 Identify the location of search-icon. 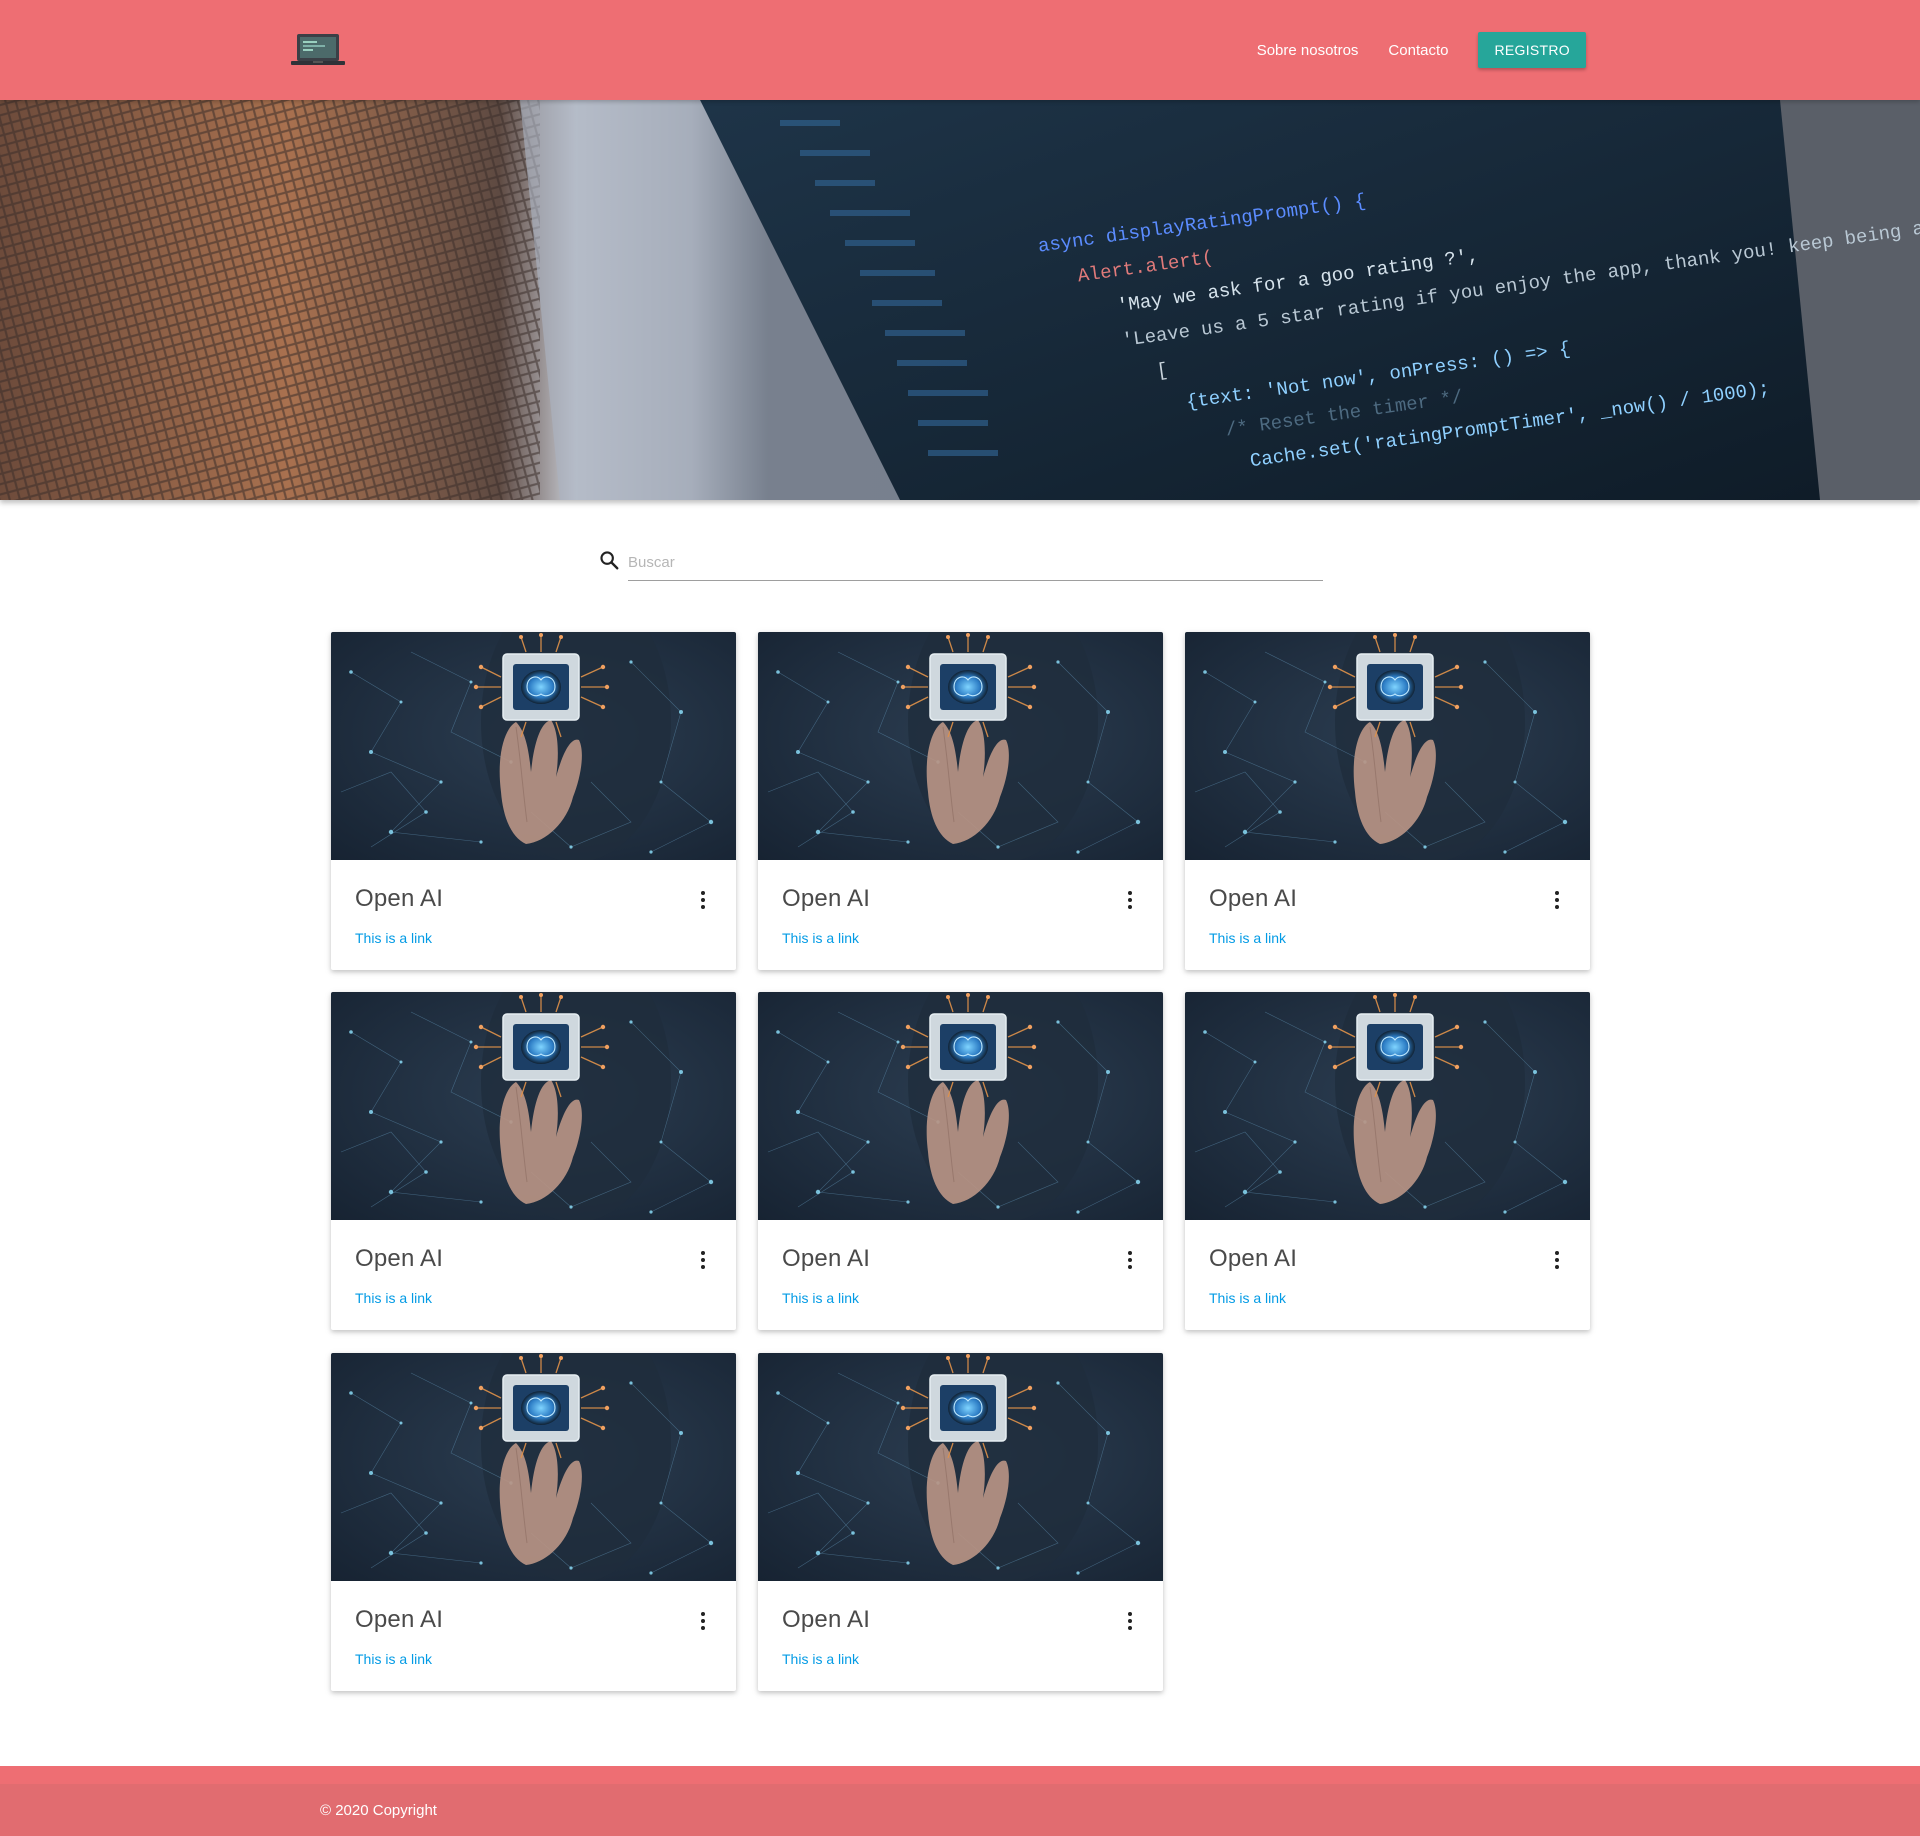
(609, 560).